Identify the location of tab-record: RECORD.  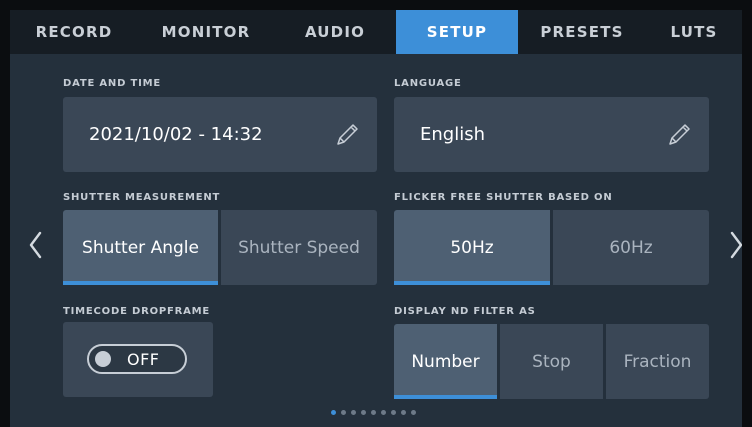
(74, 32).